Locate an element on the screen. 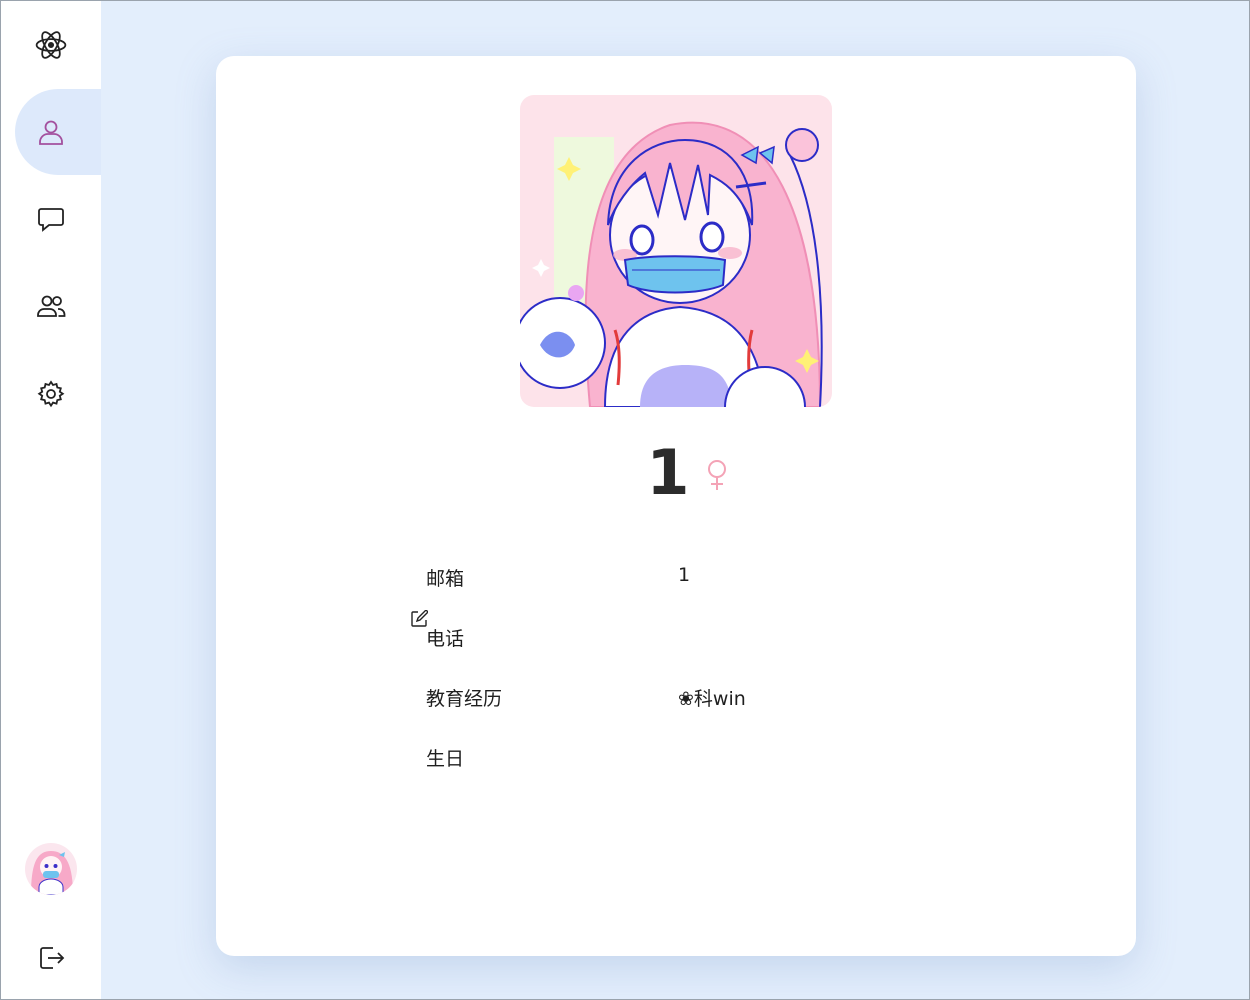 This screenshot has width=1250, height=1000. atom-icon is located at coordinates (51, 45).